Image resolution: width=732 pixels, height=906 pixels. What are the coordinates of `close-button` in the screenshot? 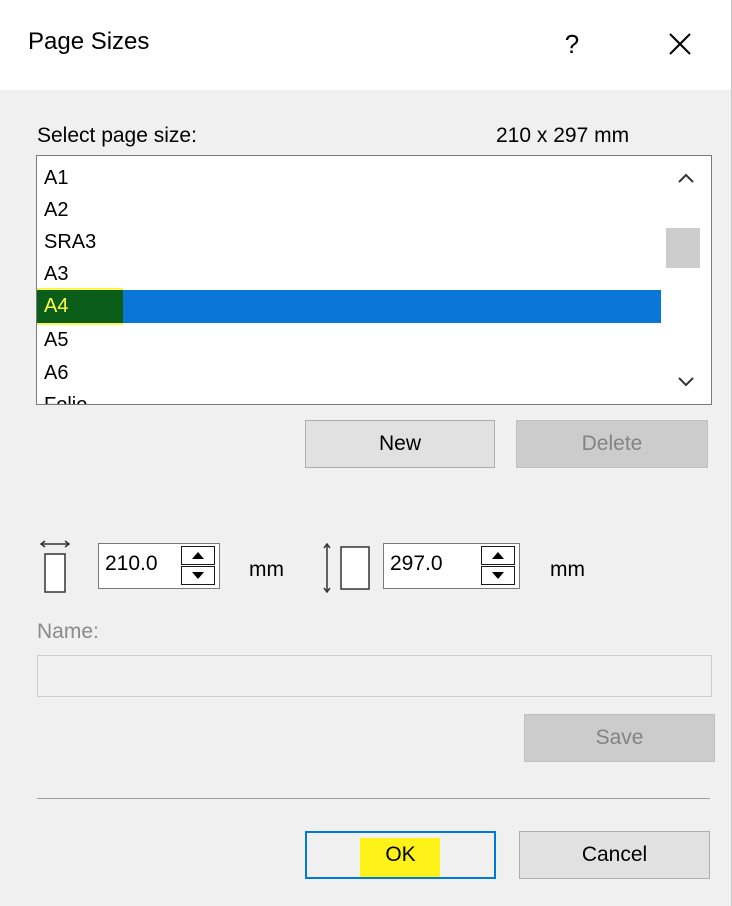 It's located at (680, 44).